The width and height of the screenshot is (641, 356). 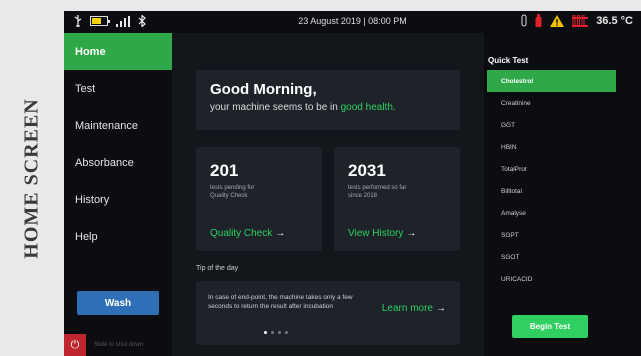 What do you see at coordinates (275, 107) in the screenshot?
I see `greeting-message-text: your machine seems to be in` at bounding box center [275, 107].